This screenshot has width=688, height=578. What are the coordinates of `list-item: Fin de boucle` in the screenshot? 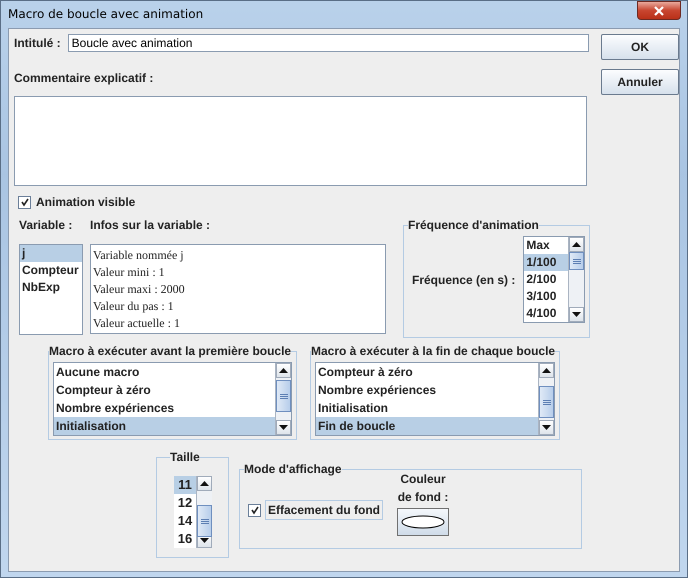 It's located at (427, 426).